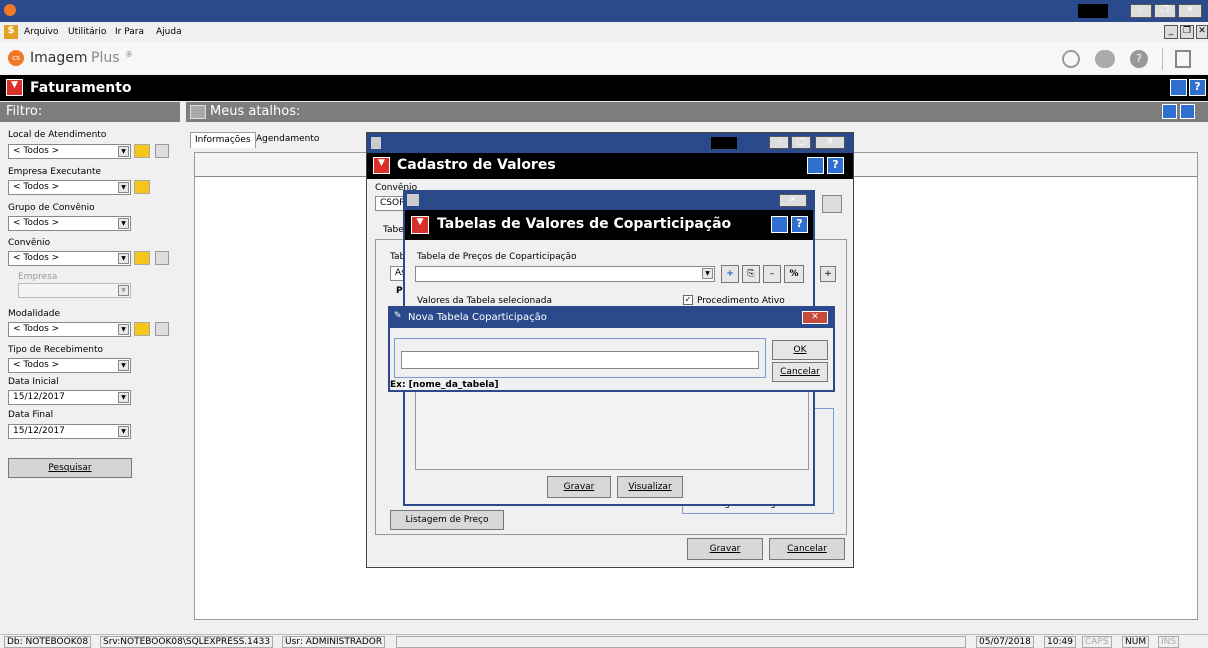  I want to click on nova-cancel-button: Cancelar, so click(800, 372).